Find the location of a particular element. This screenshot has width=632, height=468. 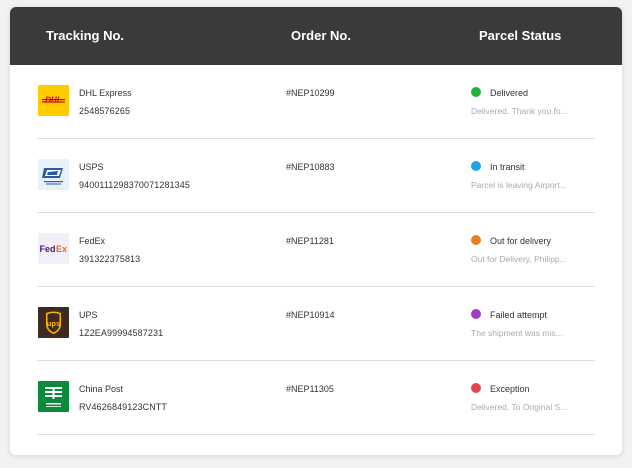

tracking-number: 2548576265 is located at coordinates (104, 111).